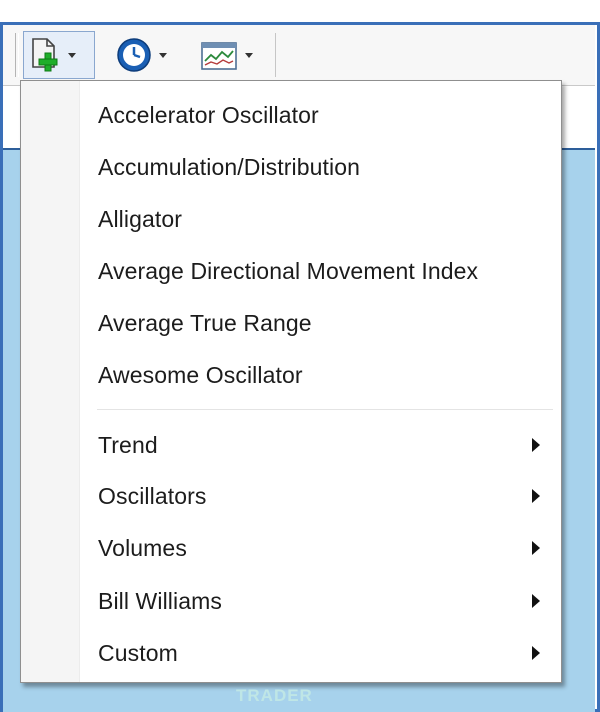 This screenshot has width=600, height=712. I want to click on toolbar-separator, so click(275, 55).